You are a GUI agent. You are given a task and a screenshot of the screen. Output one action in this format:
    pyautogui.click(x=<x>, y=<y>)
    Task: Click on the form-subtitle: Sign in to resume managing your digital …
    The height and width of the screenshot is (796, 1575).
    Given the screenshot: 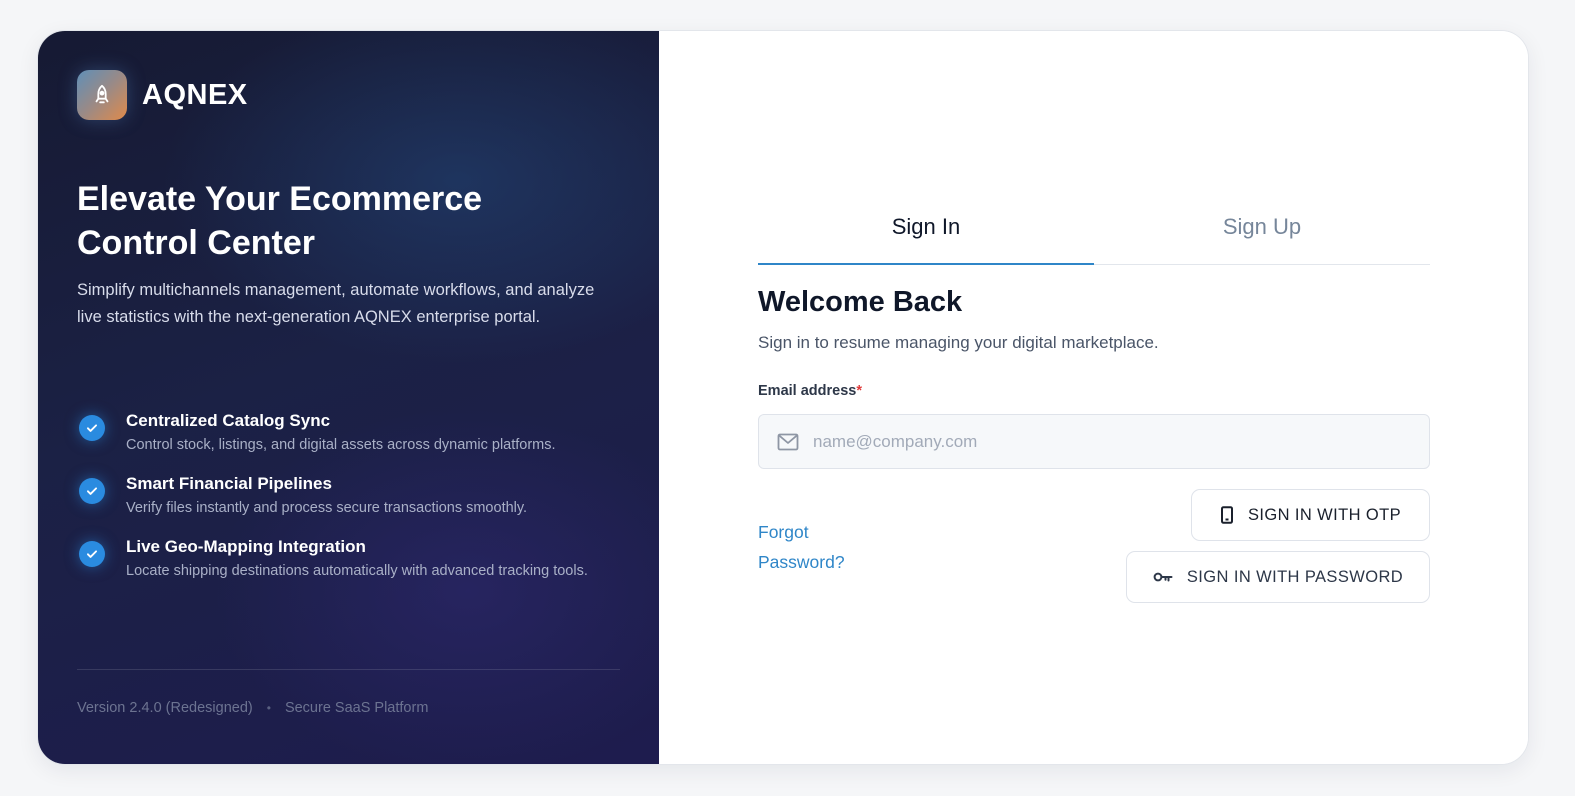 What is the action you would take?
    pyautogui.click(x=958, y=342)
    